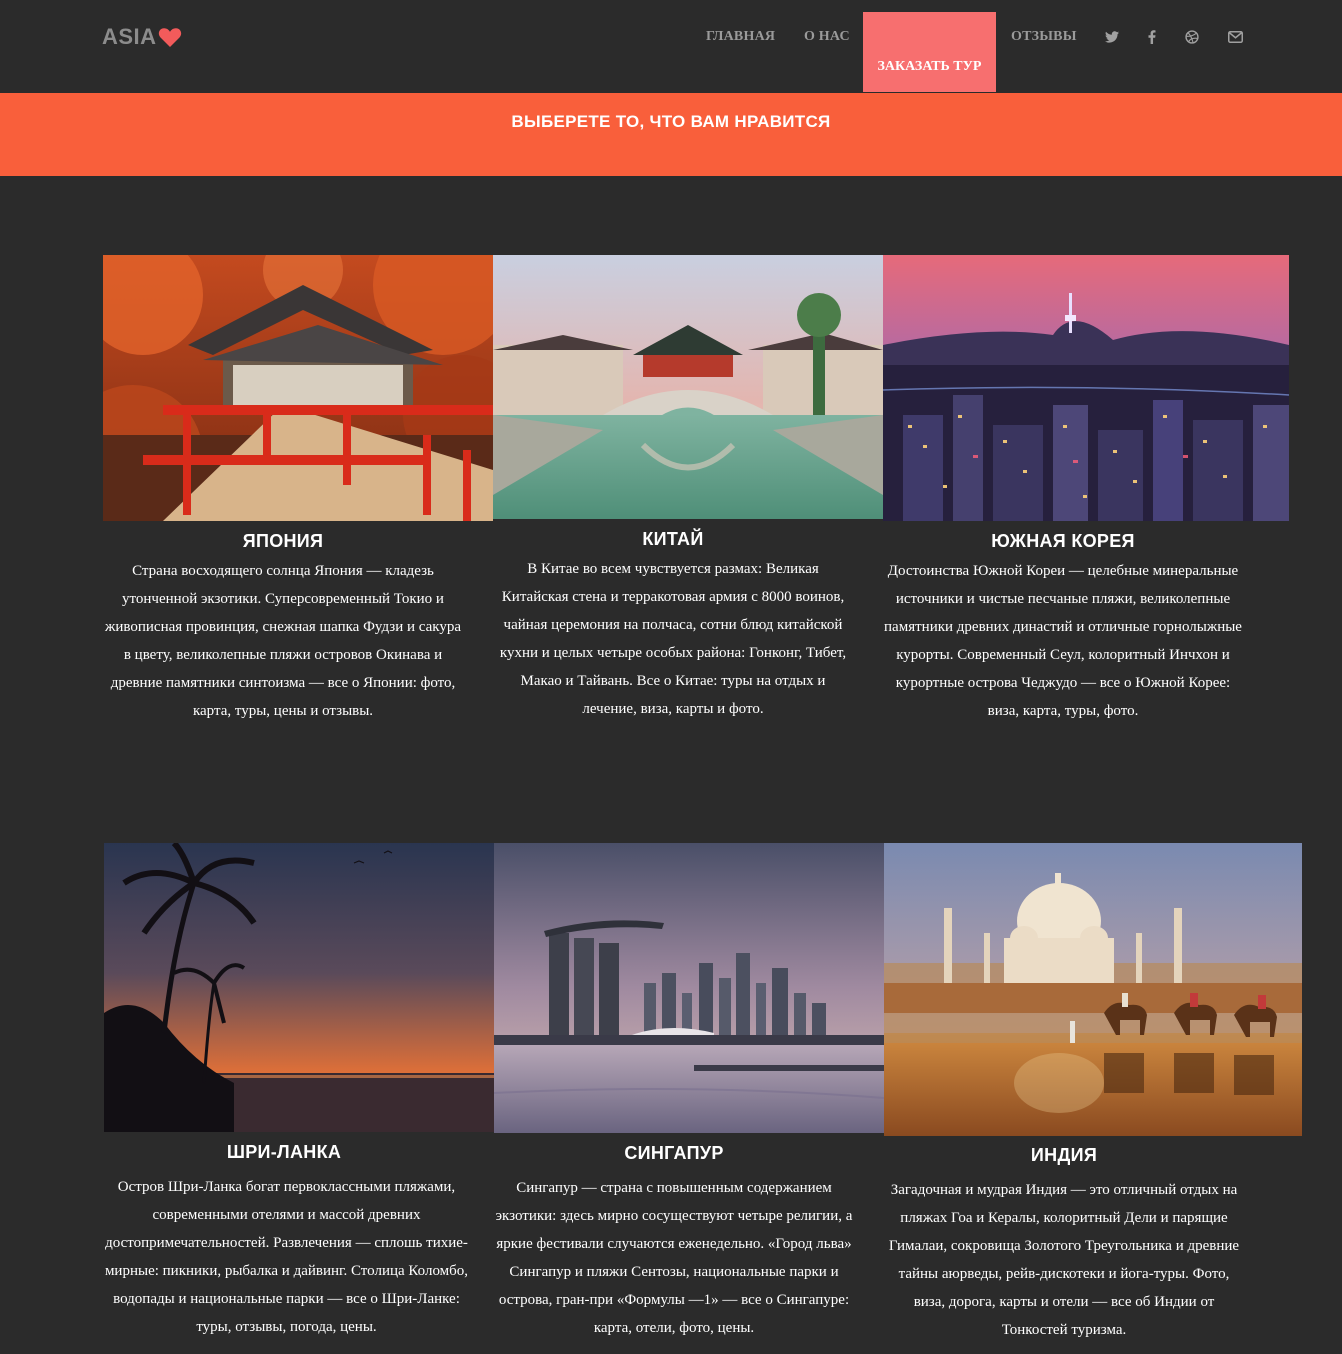  I want to click on banner-title: ВЫБЕРЕТЕ ТО, ЧТО ВАМ НРАВИТСЯ, so click(671, 121).